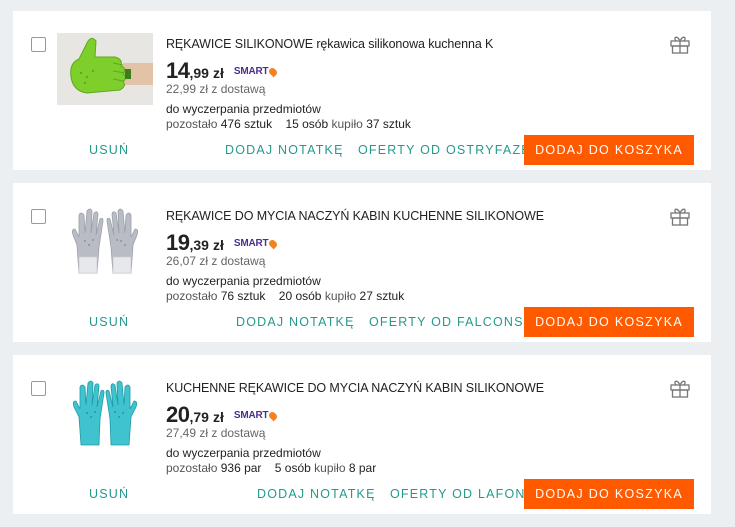 Image resolution: width=735 pixels, height=527 pixels. Describe the element at coordinates (199, 417) in the screenshot. I see `price-decimal: ,79` at that location.